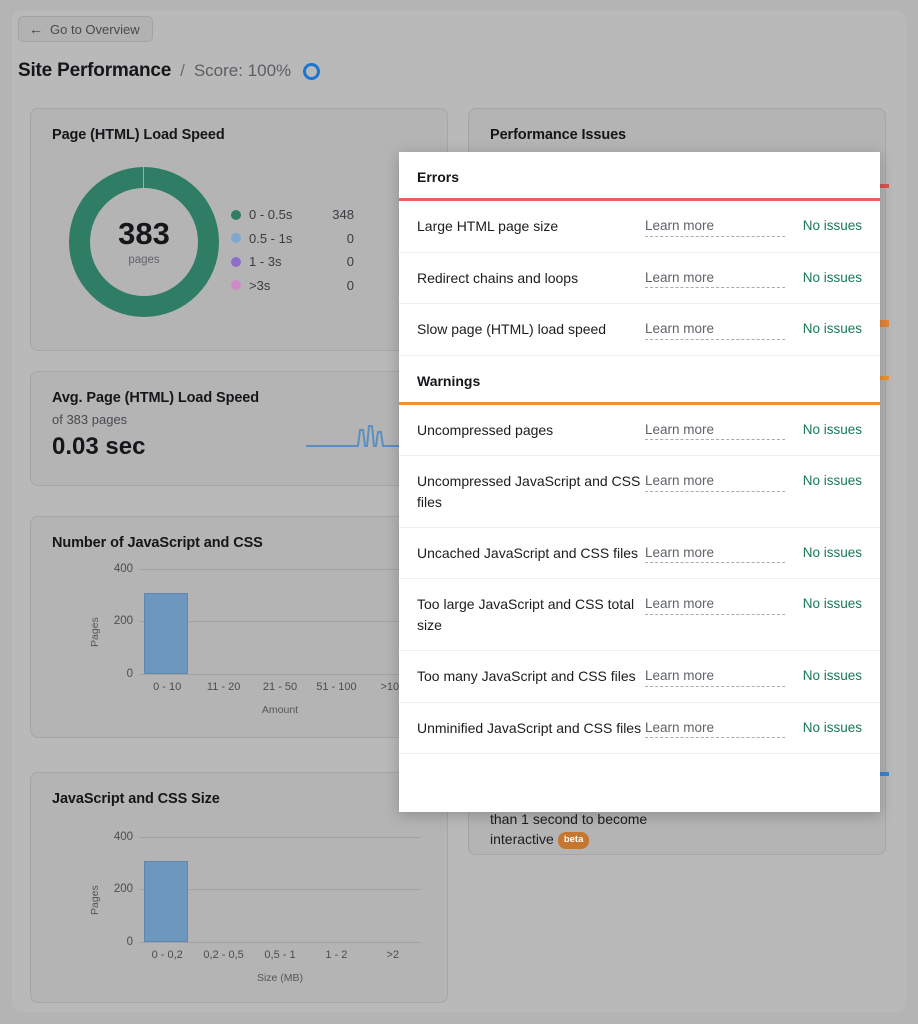 This screenshot has height=1024, width=918. Describe the element at coordinates (488, 226) in the screenshot. I see `issue-name: Large HTML page size` at that location.